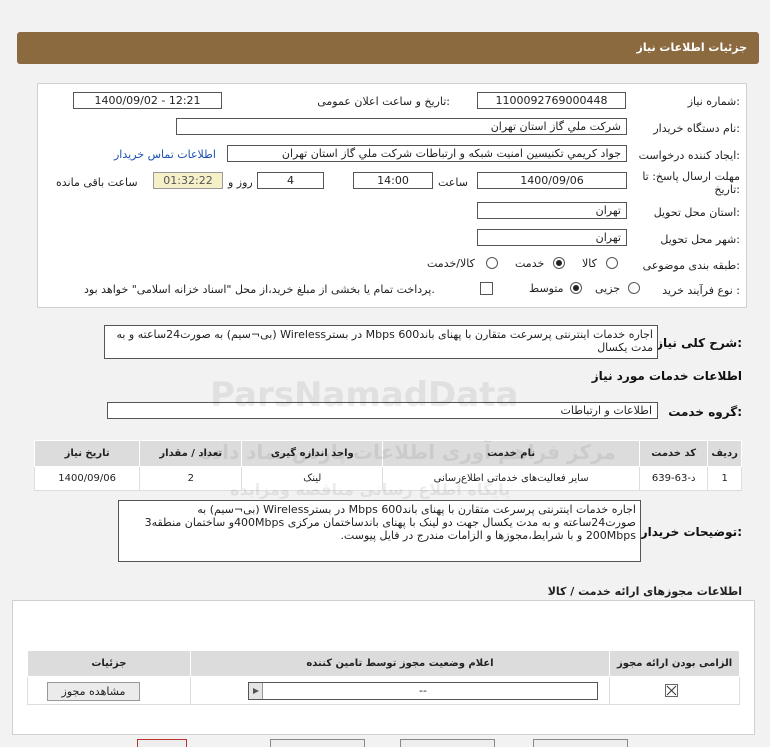  Describe the element at coordinates (486, 288) in the screenshot. I see `treasury-payment-checkbox` at that location.